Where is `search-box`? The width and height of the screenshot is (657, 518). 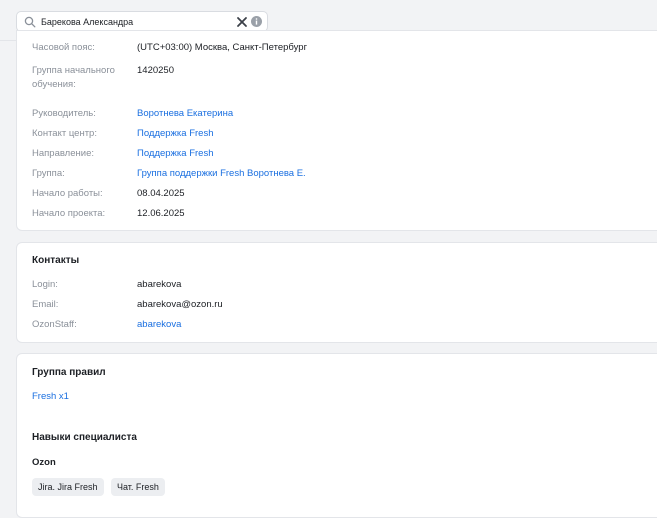
search-box is located at coordinates (142, 21).